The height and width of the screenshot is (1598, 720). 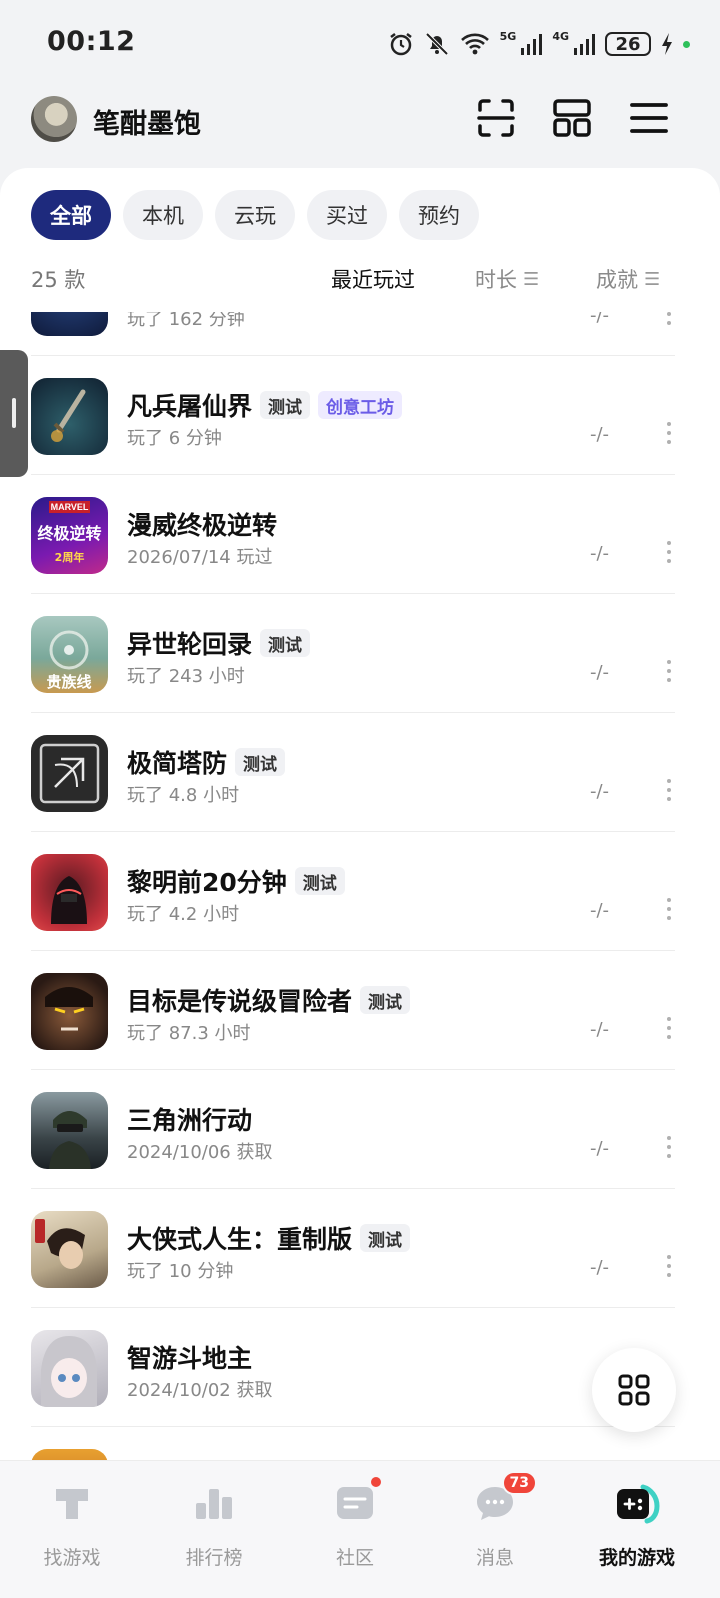 I want to click on game-row: 大侠式人生：重制版 测试 玩了 10 分钟 -/-, so click(x=360, y=1248).